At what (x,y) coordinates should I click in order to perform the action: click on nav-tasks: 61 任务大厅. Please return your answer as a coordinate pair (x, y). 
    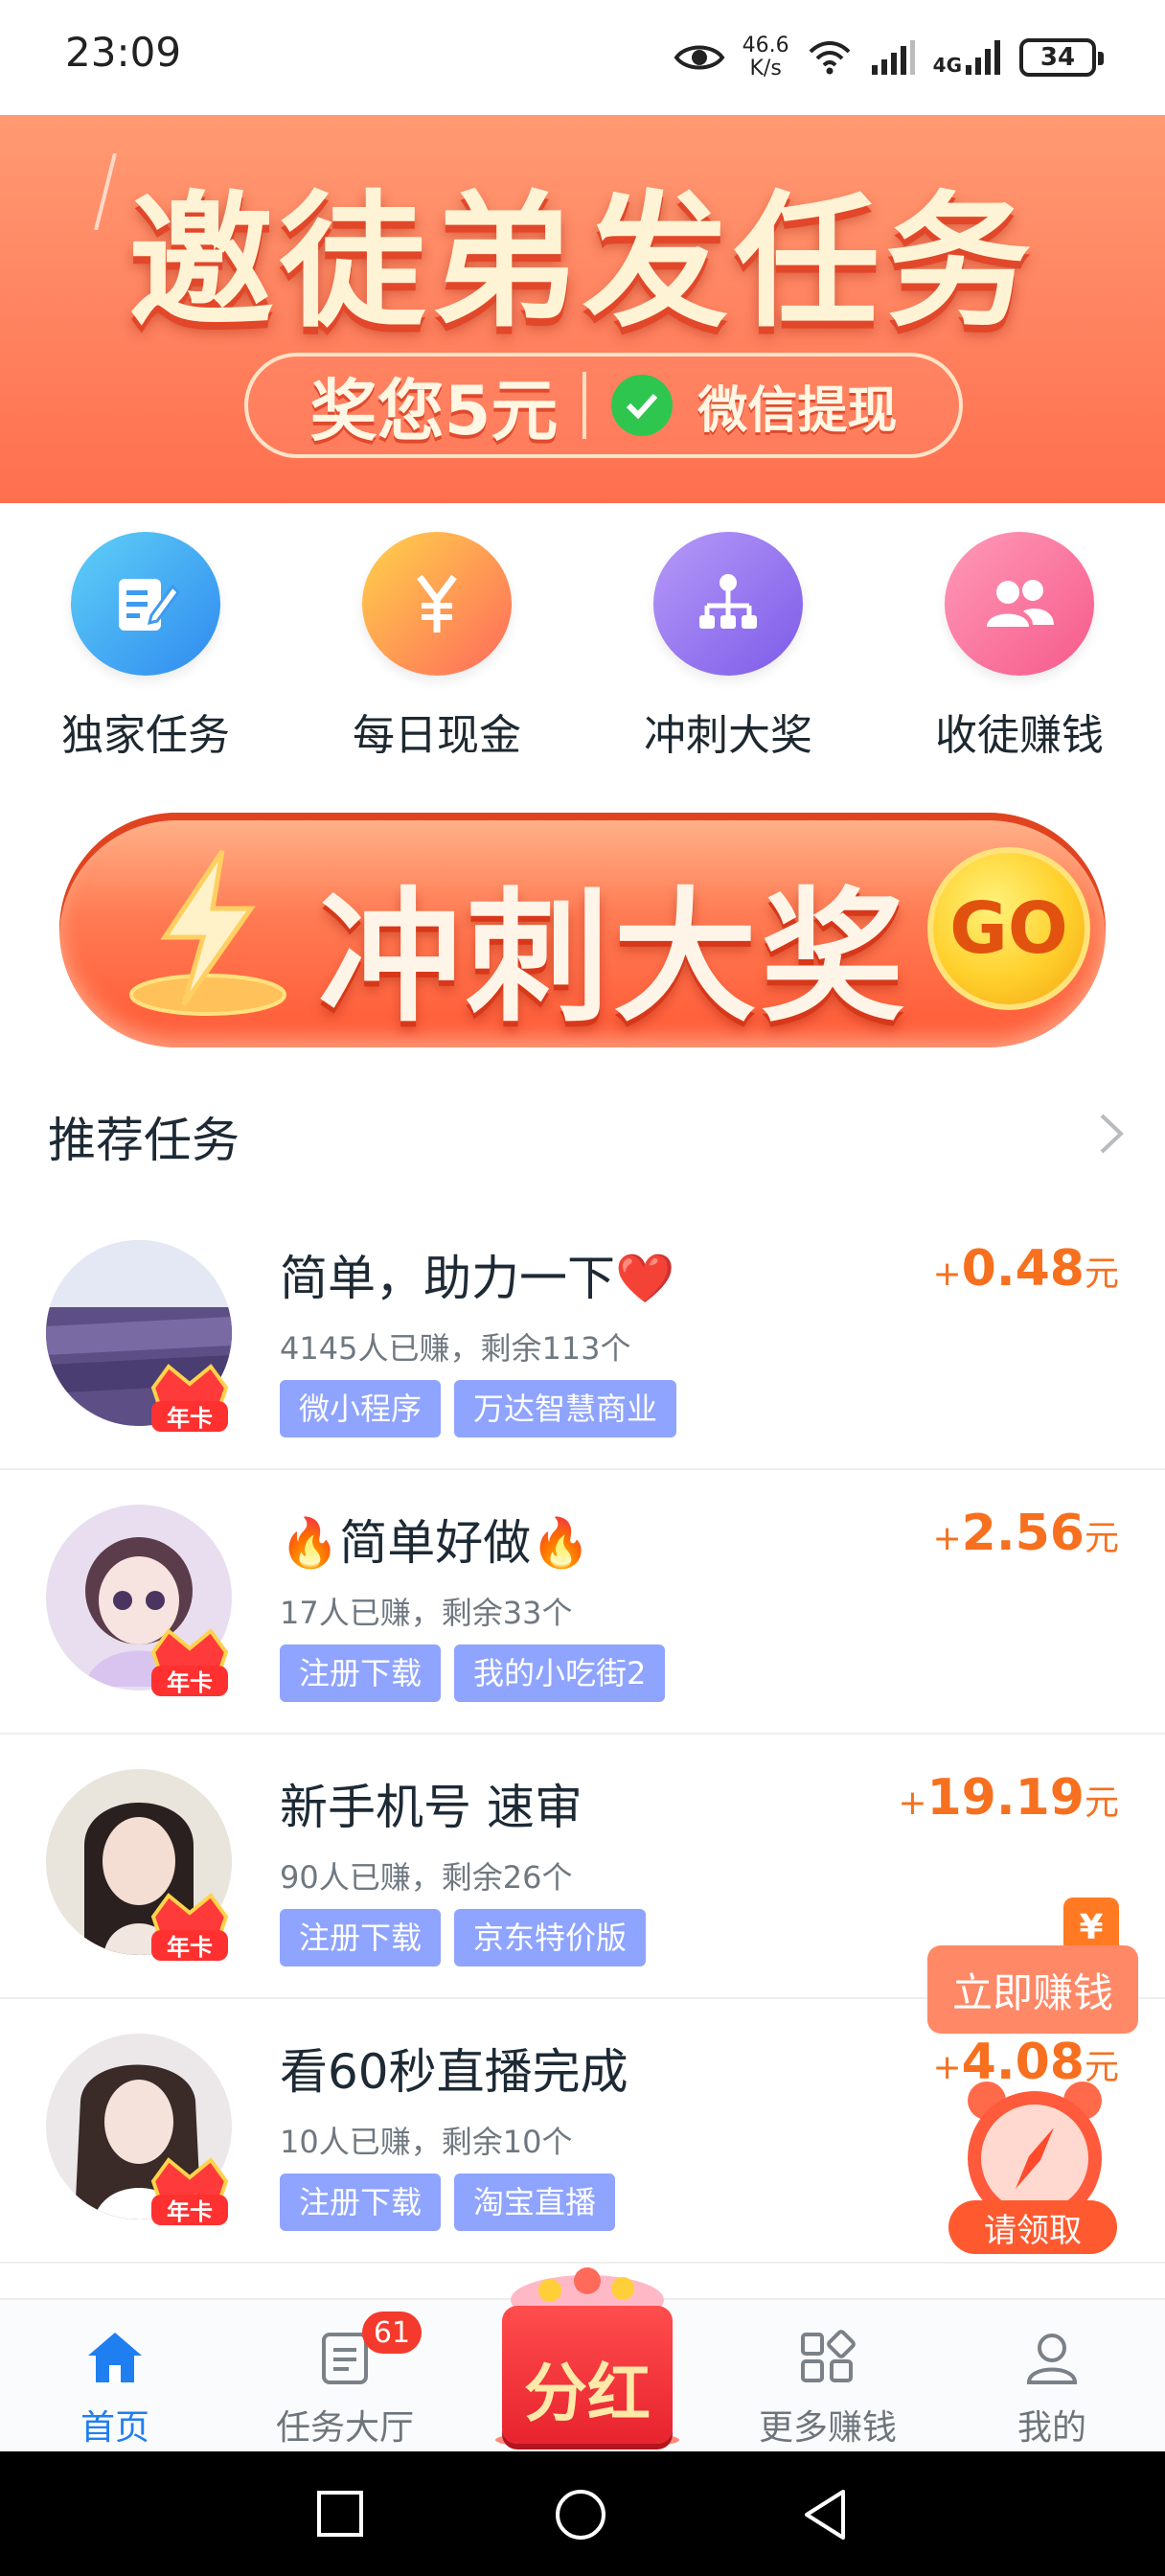
    Looking at the image, I should click on (345, 2381).